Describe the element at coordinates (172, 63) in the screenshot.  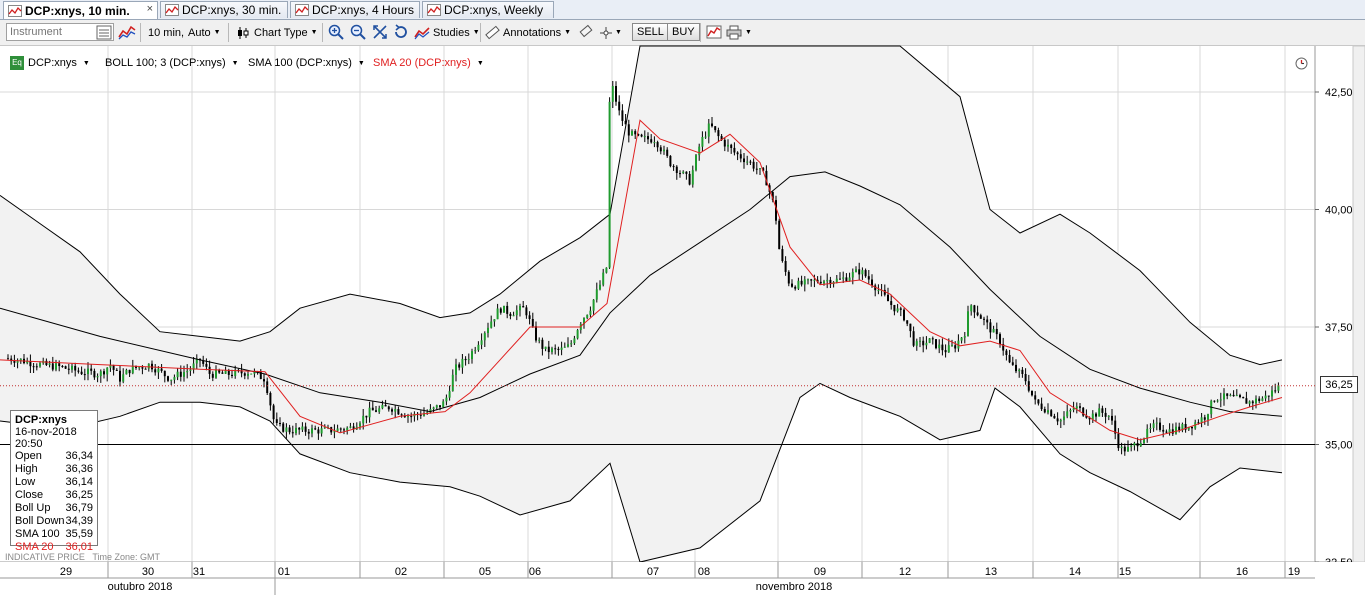
I see `legend-boll: BOLL 100; 3 (DCP:xnys) ▼` at that location.